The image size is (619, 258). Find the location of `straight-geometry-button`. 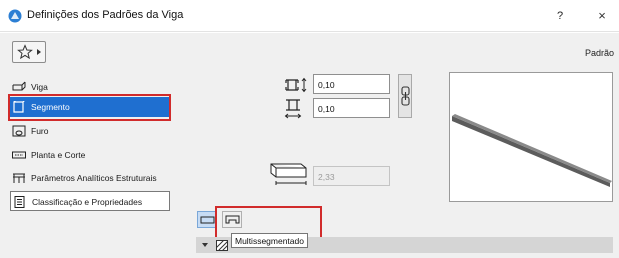

straight-geometry-button is located at coordinates (207, 219).